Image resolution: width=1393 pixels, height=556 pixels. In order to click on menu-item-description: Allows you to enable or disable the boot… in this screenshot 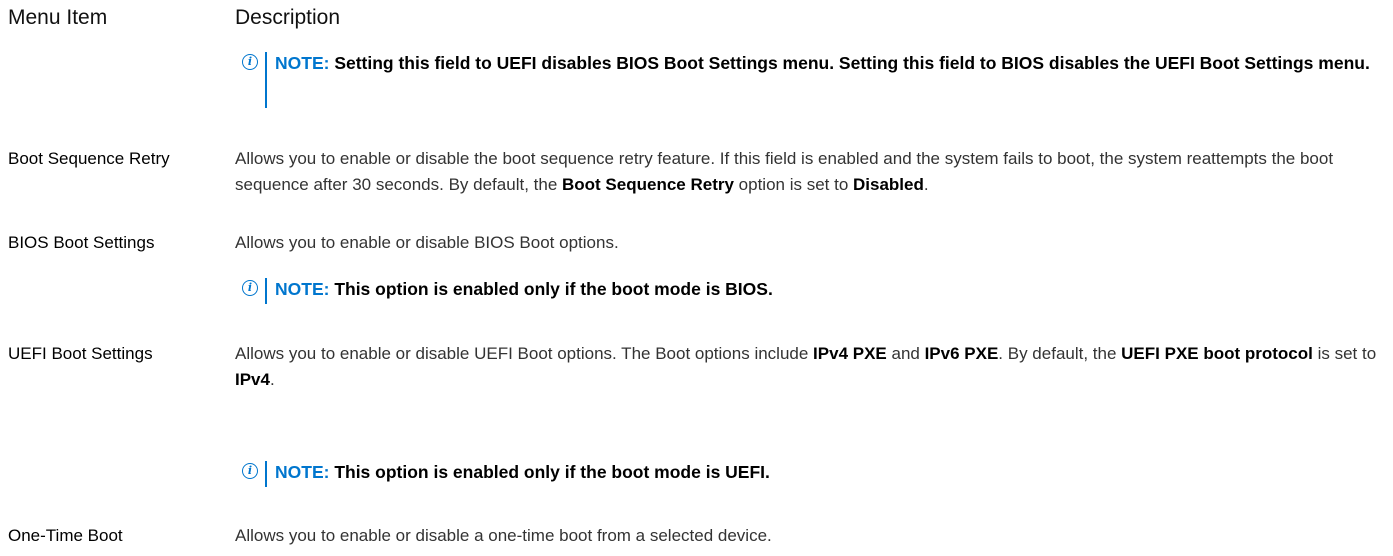, I will do `click(810, 172)`.